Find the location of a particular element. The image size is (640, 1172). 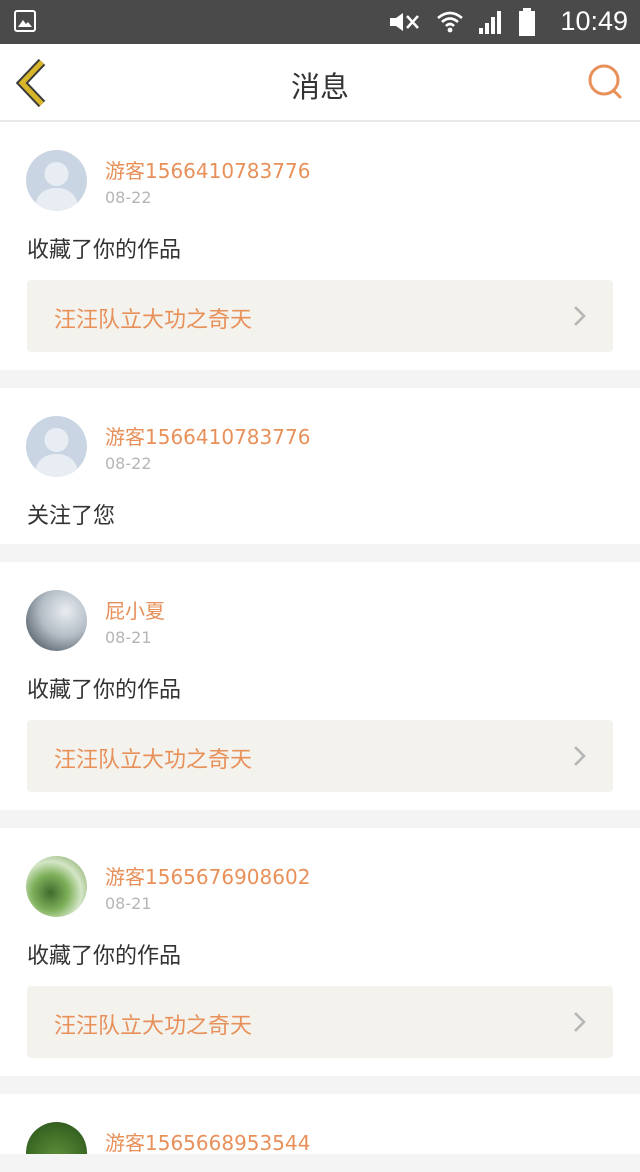

username: 游客1565668953544 is located at coordinates (207, 1140).